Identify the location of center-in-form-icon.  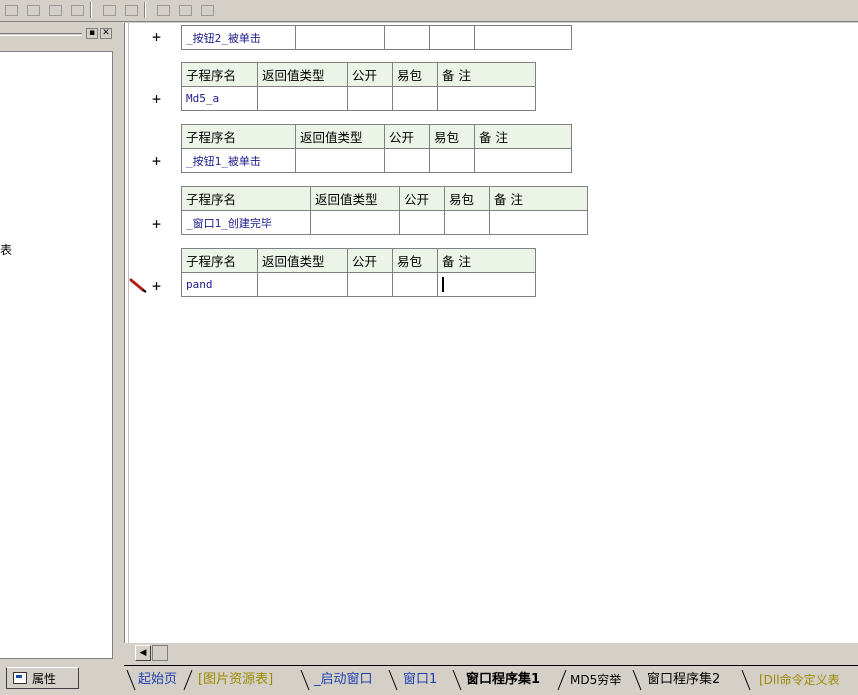
(207, 10).